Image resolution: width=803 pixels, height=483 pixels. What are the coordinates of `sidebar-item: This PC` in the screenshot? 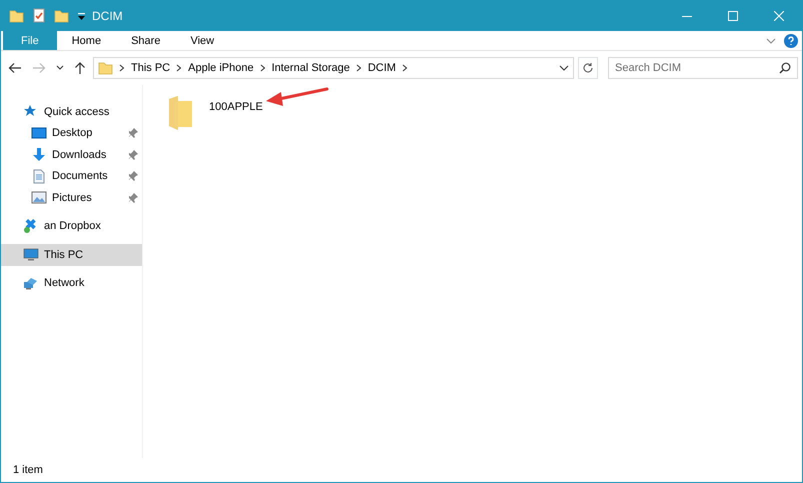 It's located at (71, 255).